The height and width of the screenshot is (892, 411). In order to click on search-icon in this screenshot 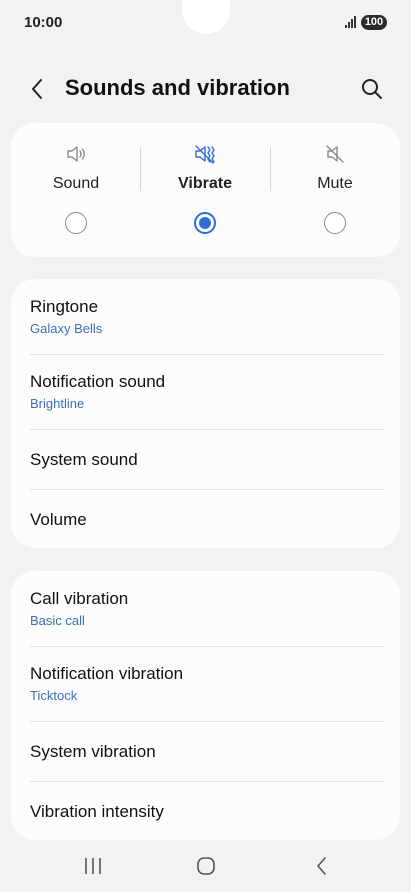, I will do `click(372, 89)`.